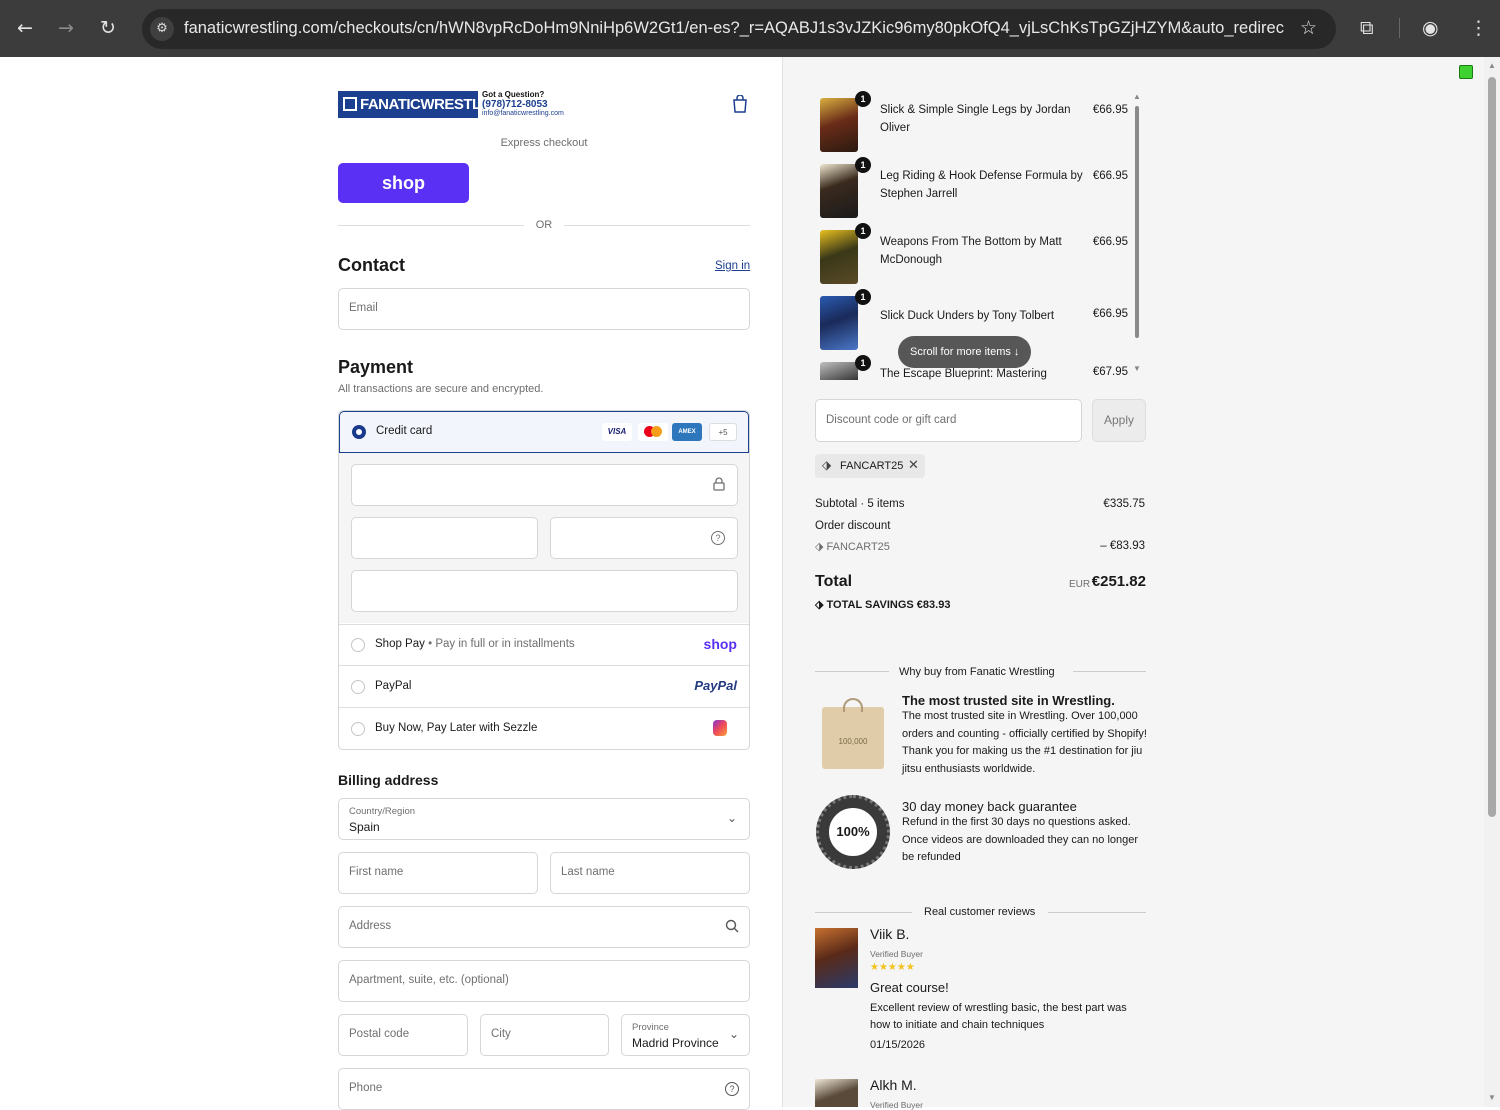 The image size is (1500, 1110). Describe the element at coordinates (513, 94) in the screenshot. I see `question-label: Got a Question?` at that location.